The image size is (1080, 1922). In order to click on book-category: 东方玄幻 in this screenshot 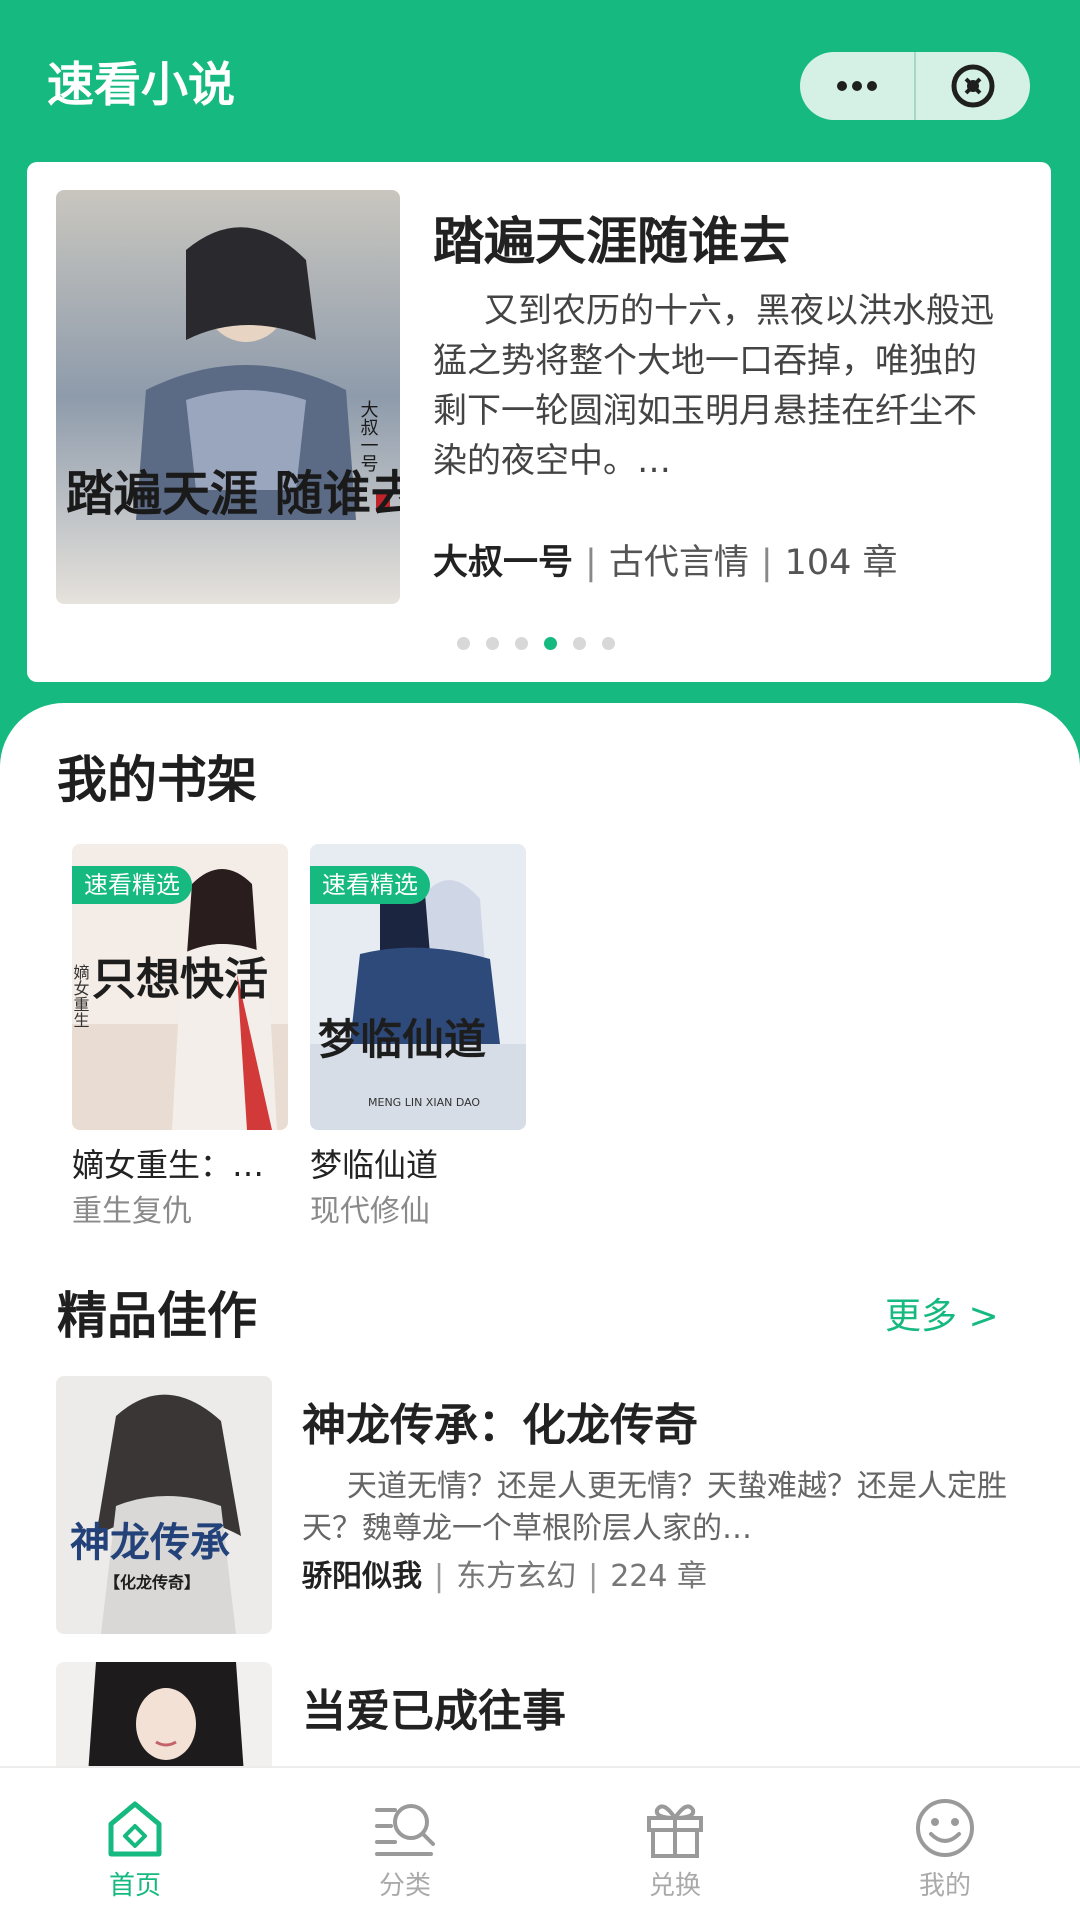, I will do `click(516, 1576)`.